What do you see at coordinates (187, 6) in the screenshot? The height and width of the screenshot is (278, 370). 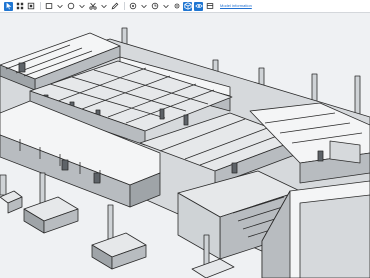 I see `cube-icon` at bounding box center [187, 6].